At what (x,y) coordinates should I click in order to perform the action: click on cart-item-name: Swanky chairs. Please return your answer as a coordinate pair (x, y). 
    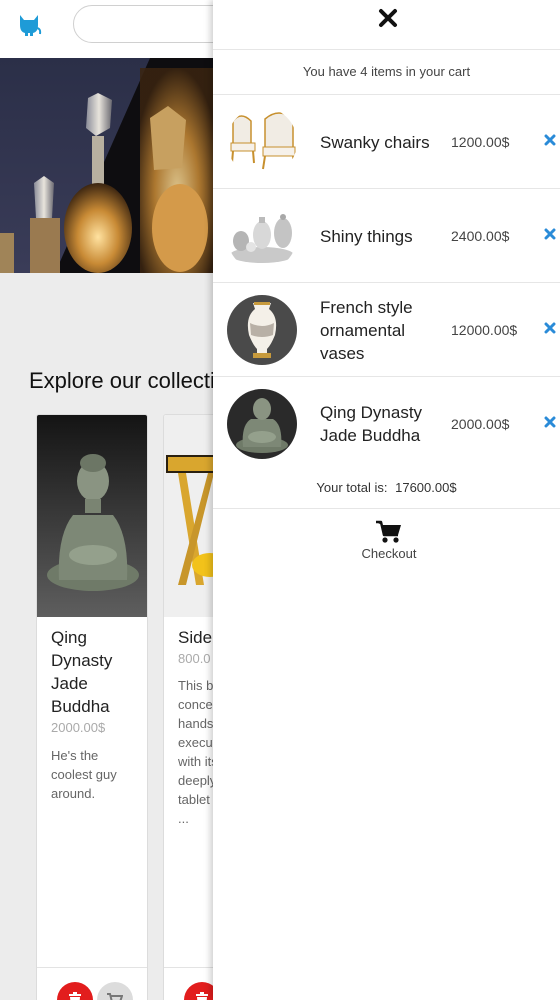
    Looking at the image, I should click on (375, 142).